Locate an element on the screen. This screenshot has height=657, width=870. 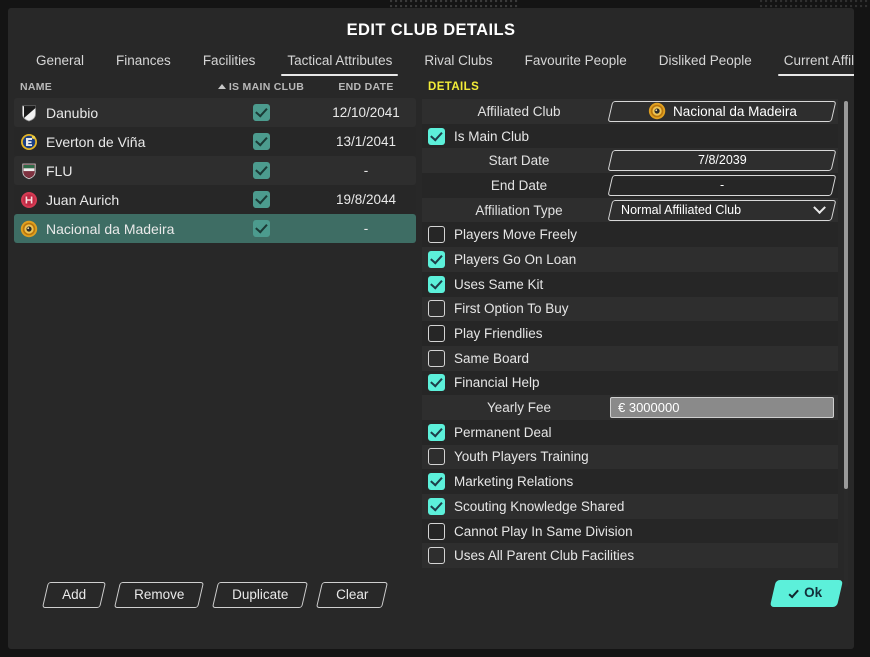
tab-rival-clubs: Rival Clubs is located at coordinates (458, 64).